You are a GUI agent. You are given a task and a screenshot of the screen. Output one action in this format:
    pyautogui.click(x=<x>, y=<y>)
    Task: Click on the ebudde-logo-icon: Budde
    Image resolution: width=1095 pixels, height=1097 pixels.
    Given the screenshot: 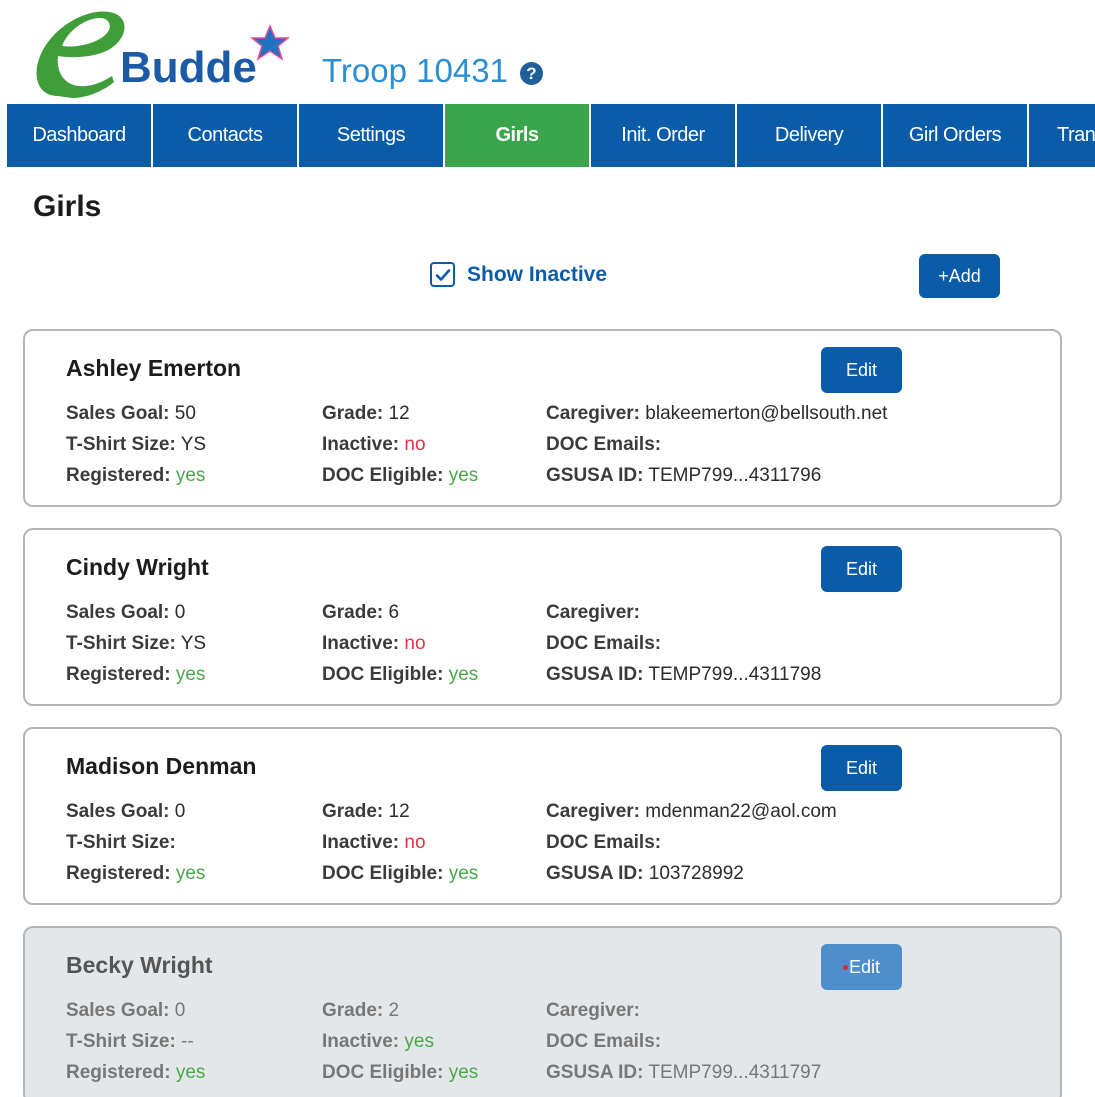 What is the action you would take?
    pyautogui.click(x=163, y=54)
    